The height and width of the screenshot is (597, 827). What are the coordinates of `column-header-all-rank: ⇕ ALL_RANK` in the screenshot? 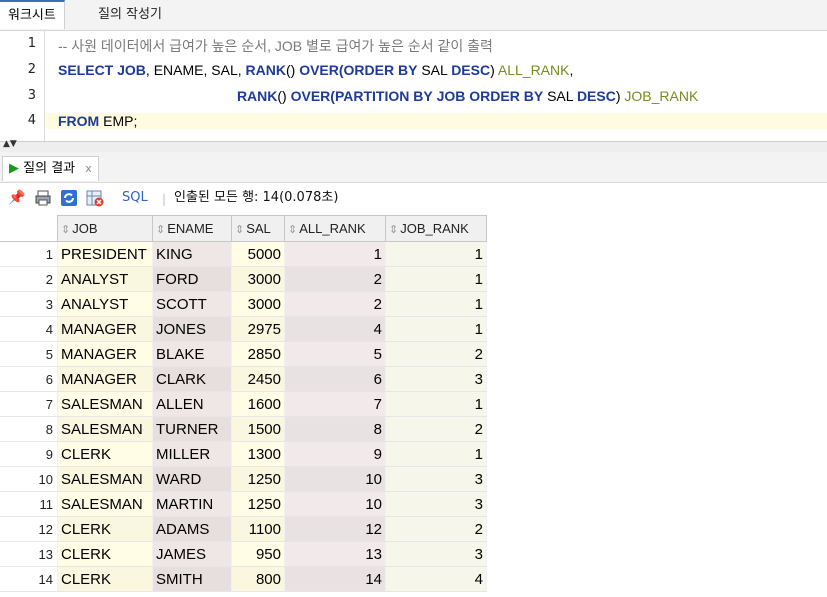 It's located at (335, 228).